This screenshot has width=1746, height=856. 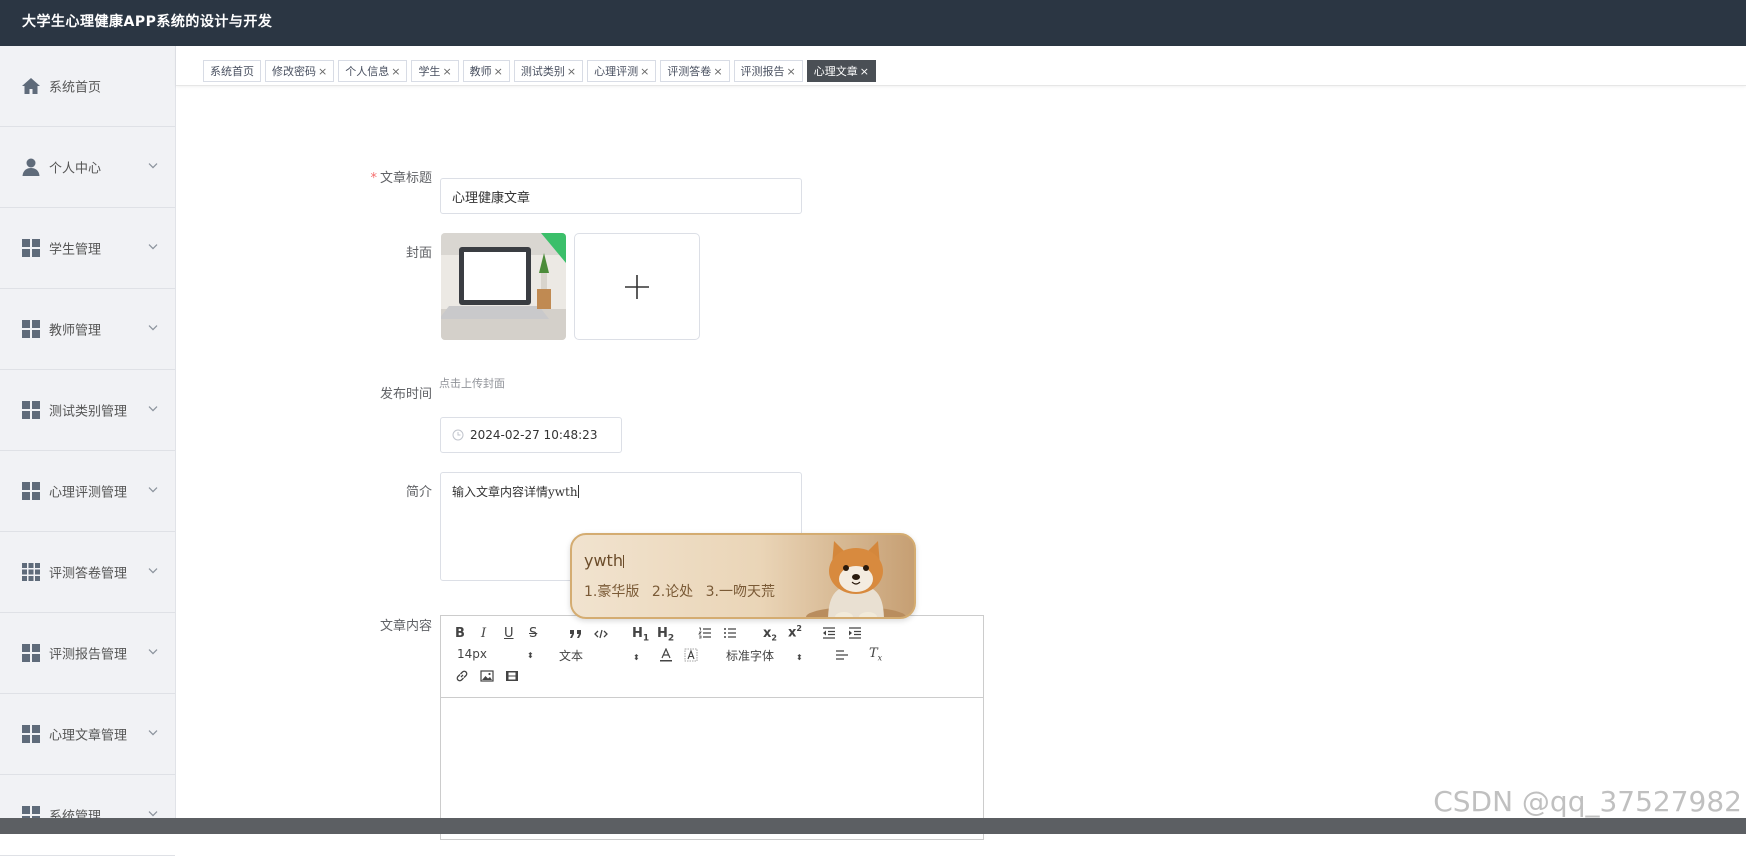 What do you see at coordinates (576, 634) in the screenshot?
I see `blockquote-icon` at bounding box center [576, 634].